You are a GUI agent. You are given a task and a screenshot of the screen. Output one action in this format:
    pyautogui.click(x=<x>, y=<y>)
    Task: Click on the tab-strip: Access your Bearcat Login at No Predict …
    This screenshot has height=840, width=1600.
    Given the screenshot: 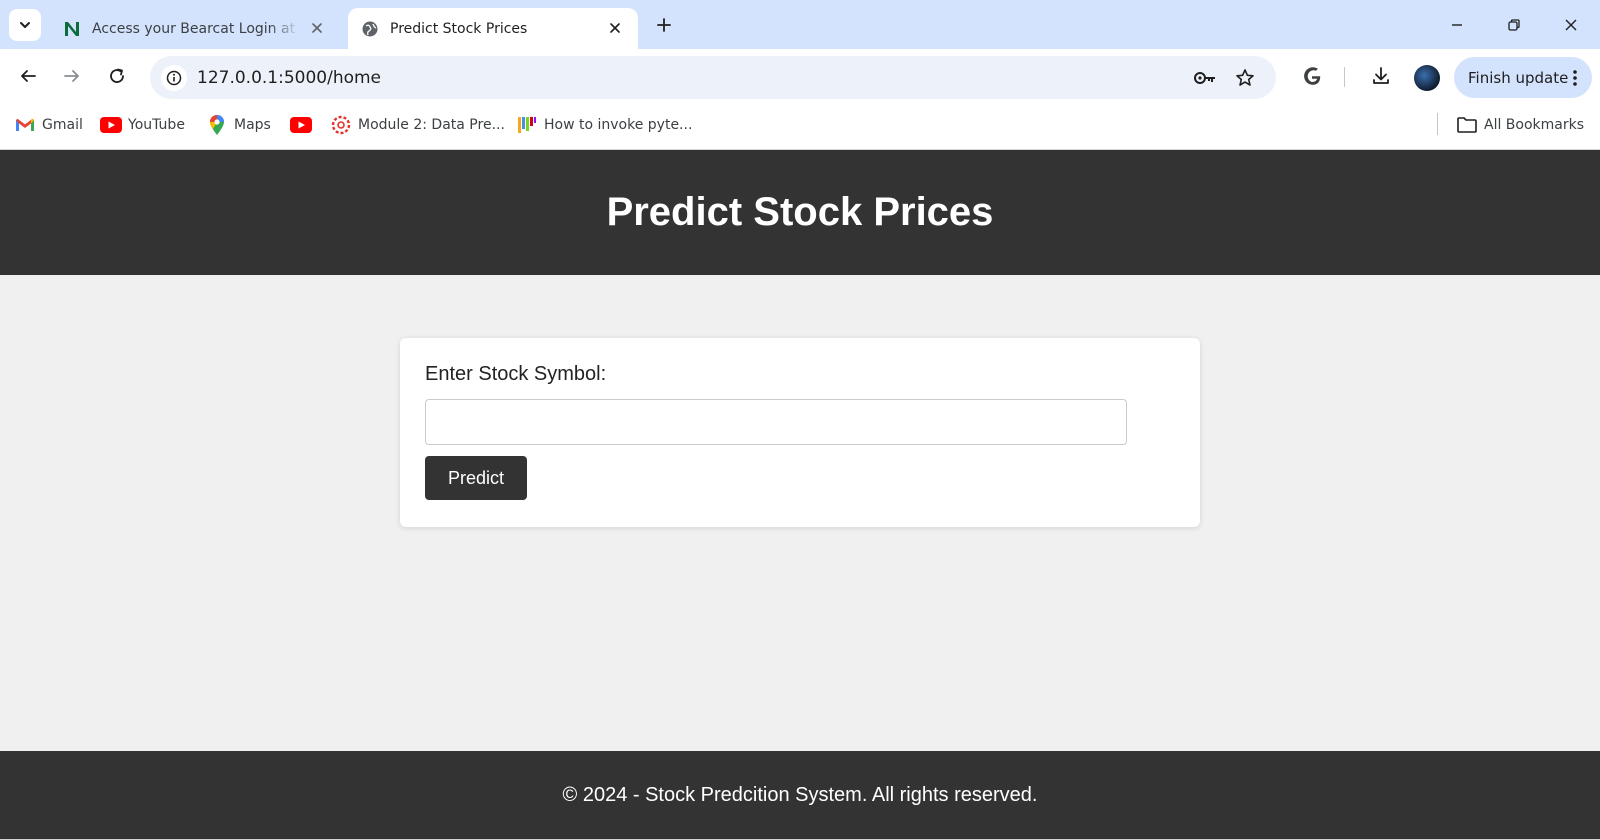 What is the action you would take?
    pyautogui.click(x=800, y=24)
    